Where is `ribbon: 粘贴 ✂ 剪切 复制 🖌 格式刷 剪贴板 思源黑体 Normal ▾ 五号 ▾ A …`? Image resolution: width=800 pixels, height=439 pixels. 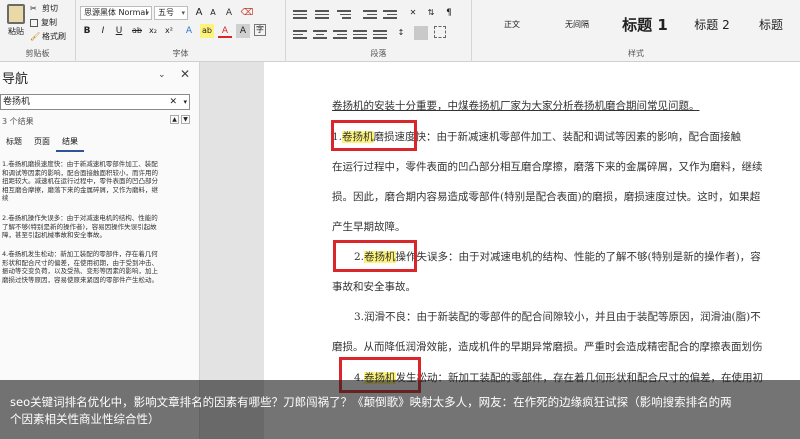
ribbon: 粘贴 ✂ 剪切 复制 🖌 格式刷 剪贴板 思源黑体 Normal ▾ 五号 ▾ A … is located at coordinates (400, 31).